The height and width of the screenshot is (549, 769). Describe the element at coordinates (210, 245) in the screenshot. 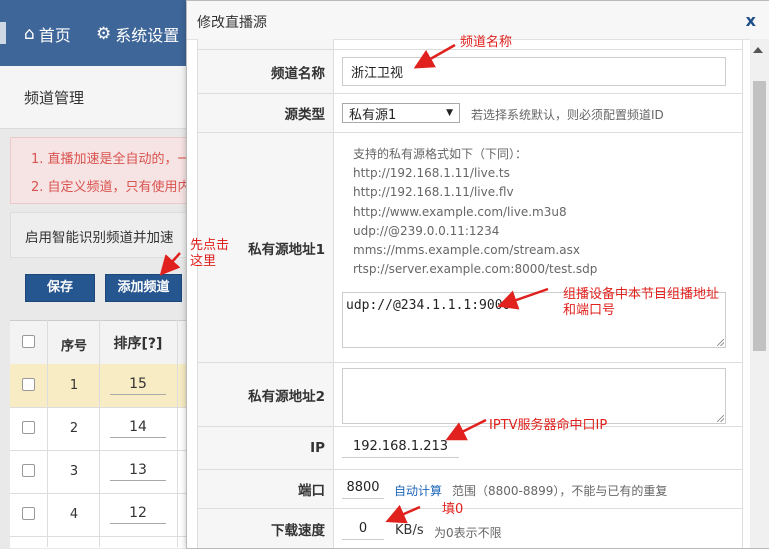

I see `annotation-click-first-line-1: 先点击` at that location.